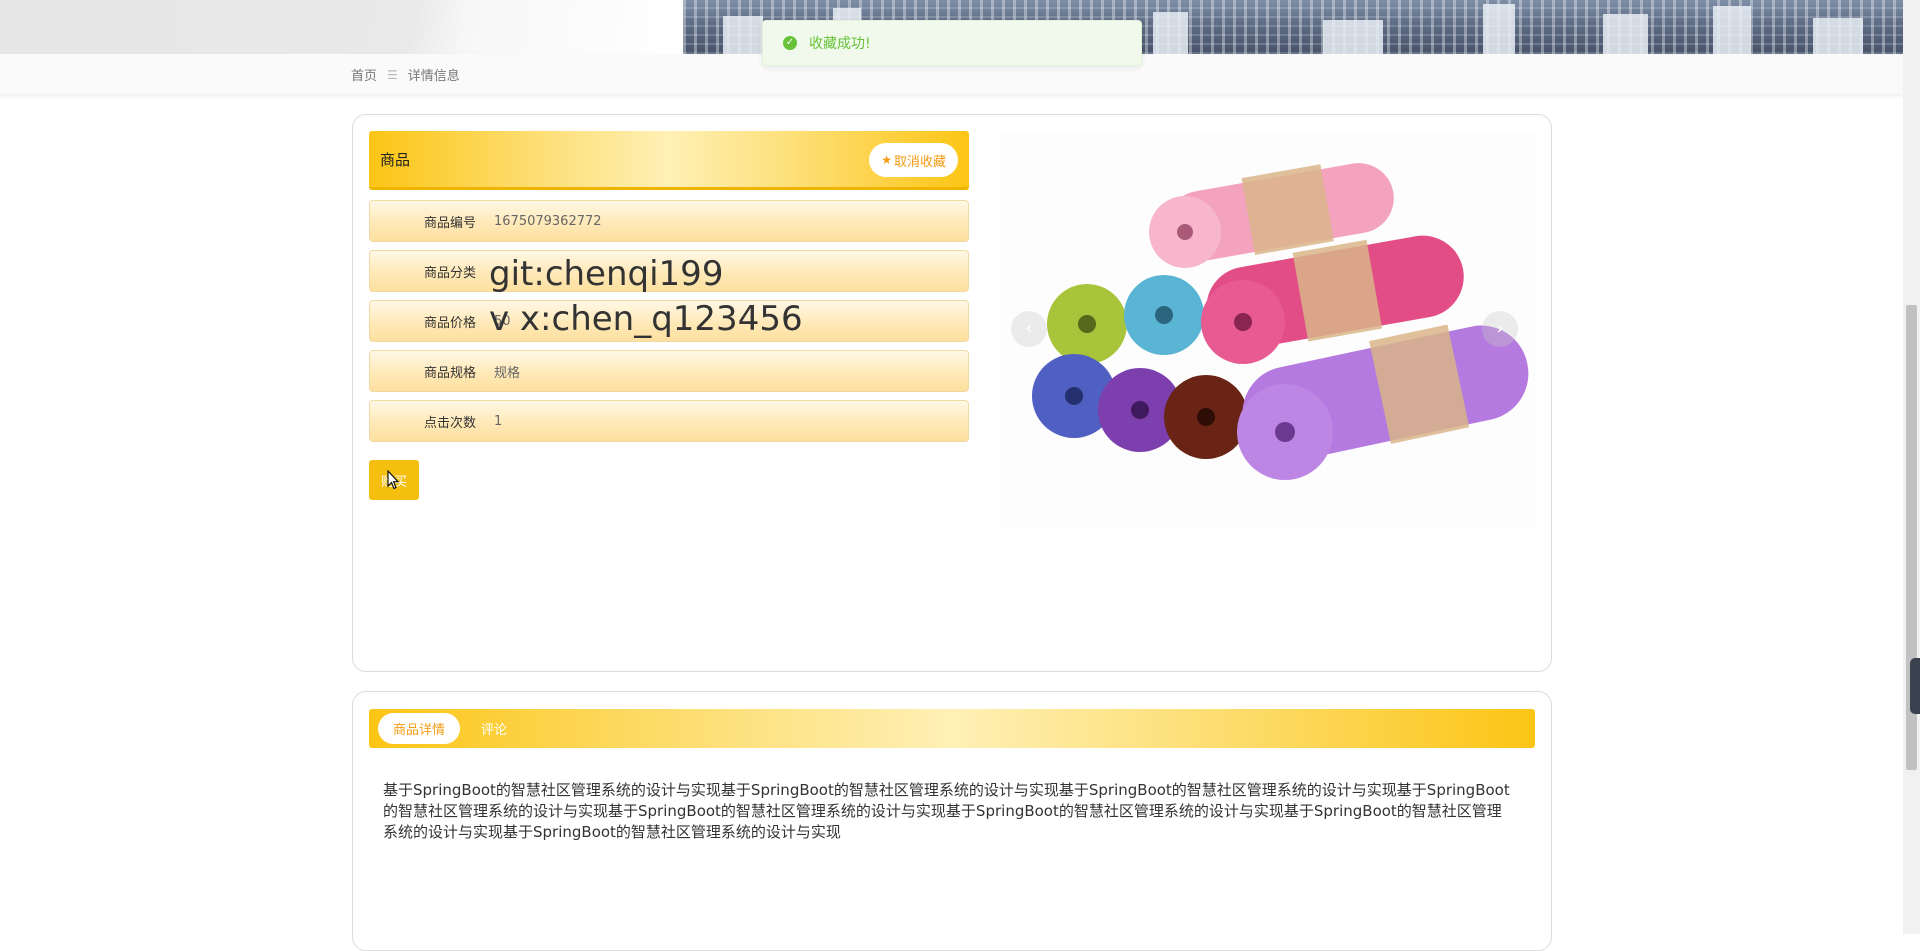  Describe the element at coordinates (919, 162) in the screenshot. I see `unfavorite-label: 取消收藏` at that location.